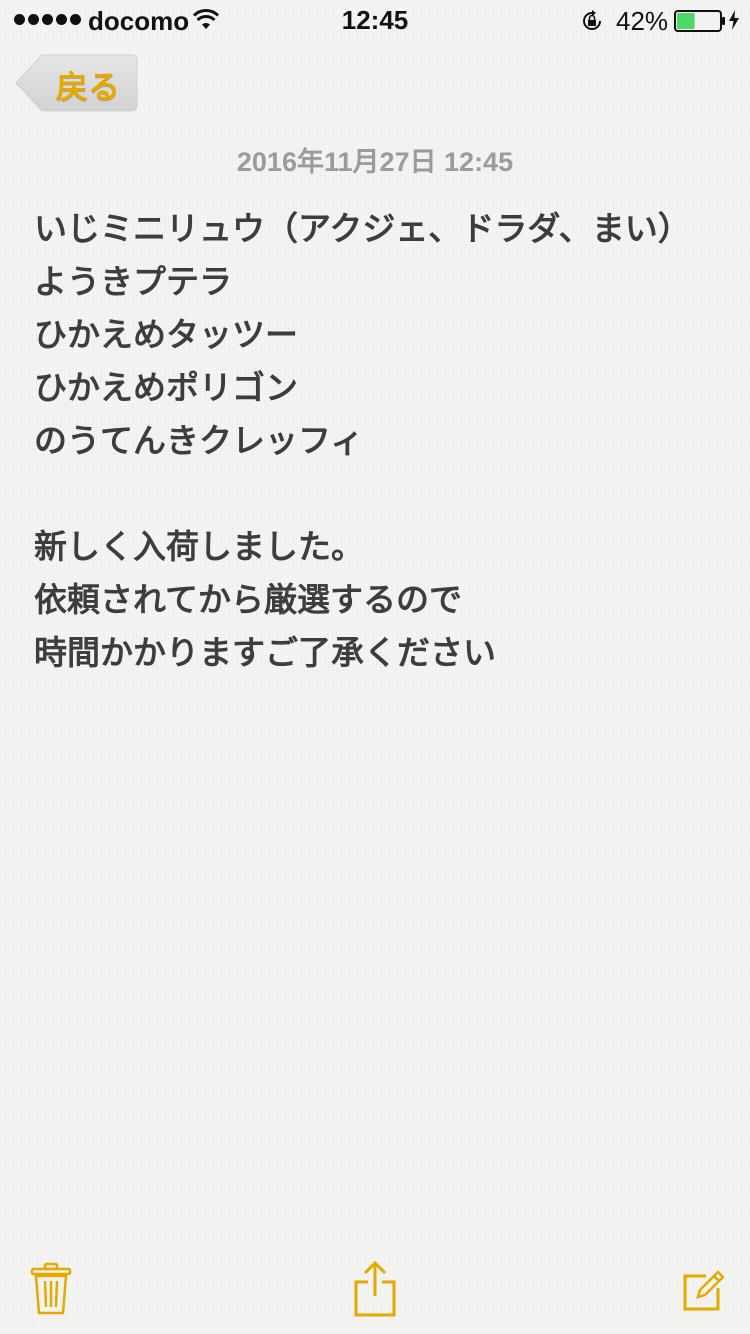 The image size is (750, 1334). I want to click on status-bar: docomo 12:45 42%, so click(375, 20).